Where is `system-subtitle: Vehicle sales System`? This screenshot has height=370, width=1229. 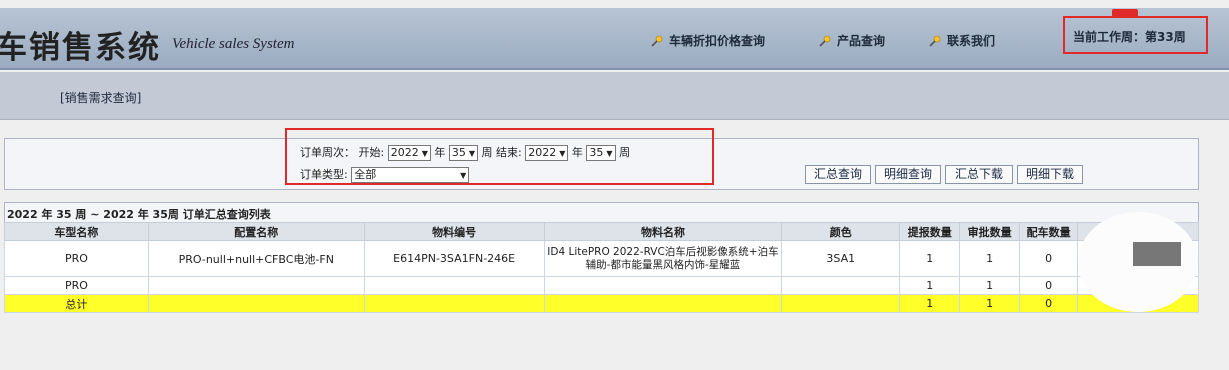 system-subtitle: Vehicle sales System is located at coordinates (233, 44).